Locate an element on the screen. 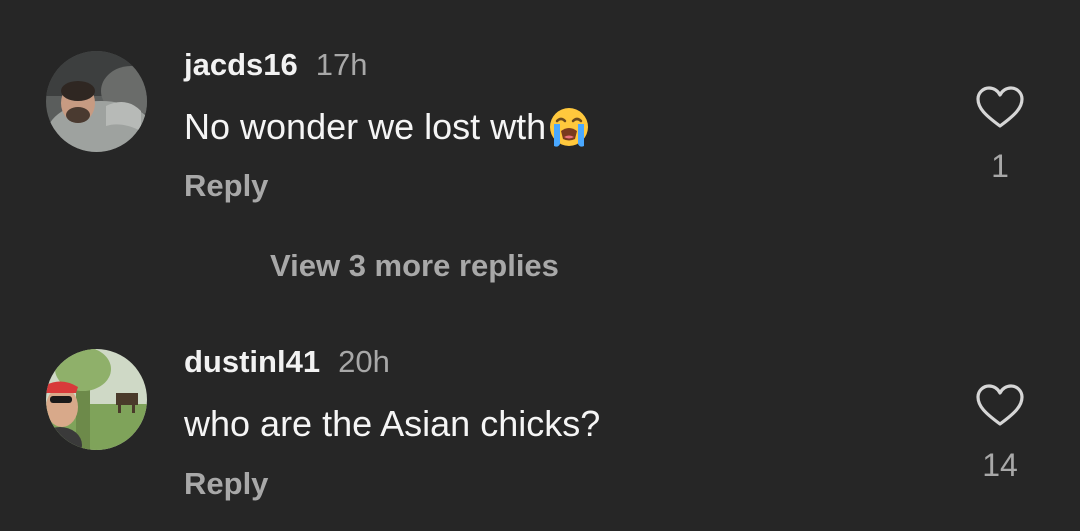 The width and height of the screenshot is (1080, 531). comment-header: jacds16 17h is located at coordinates (276, 64).